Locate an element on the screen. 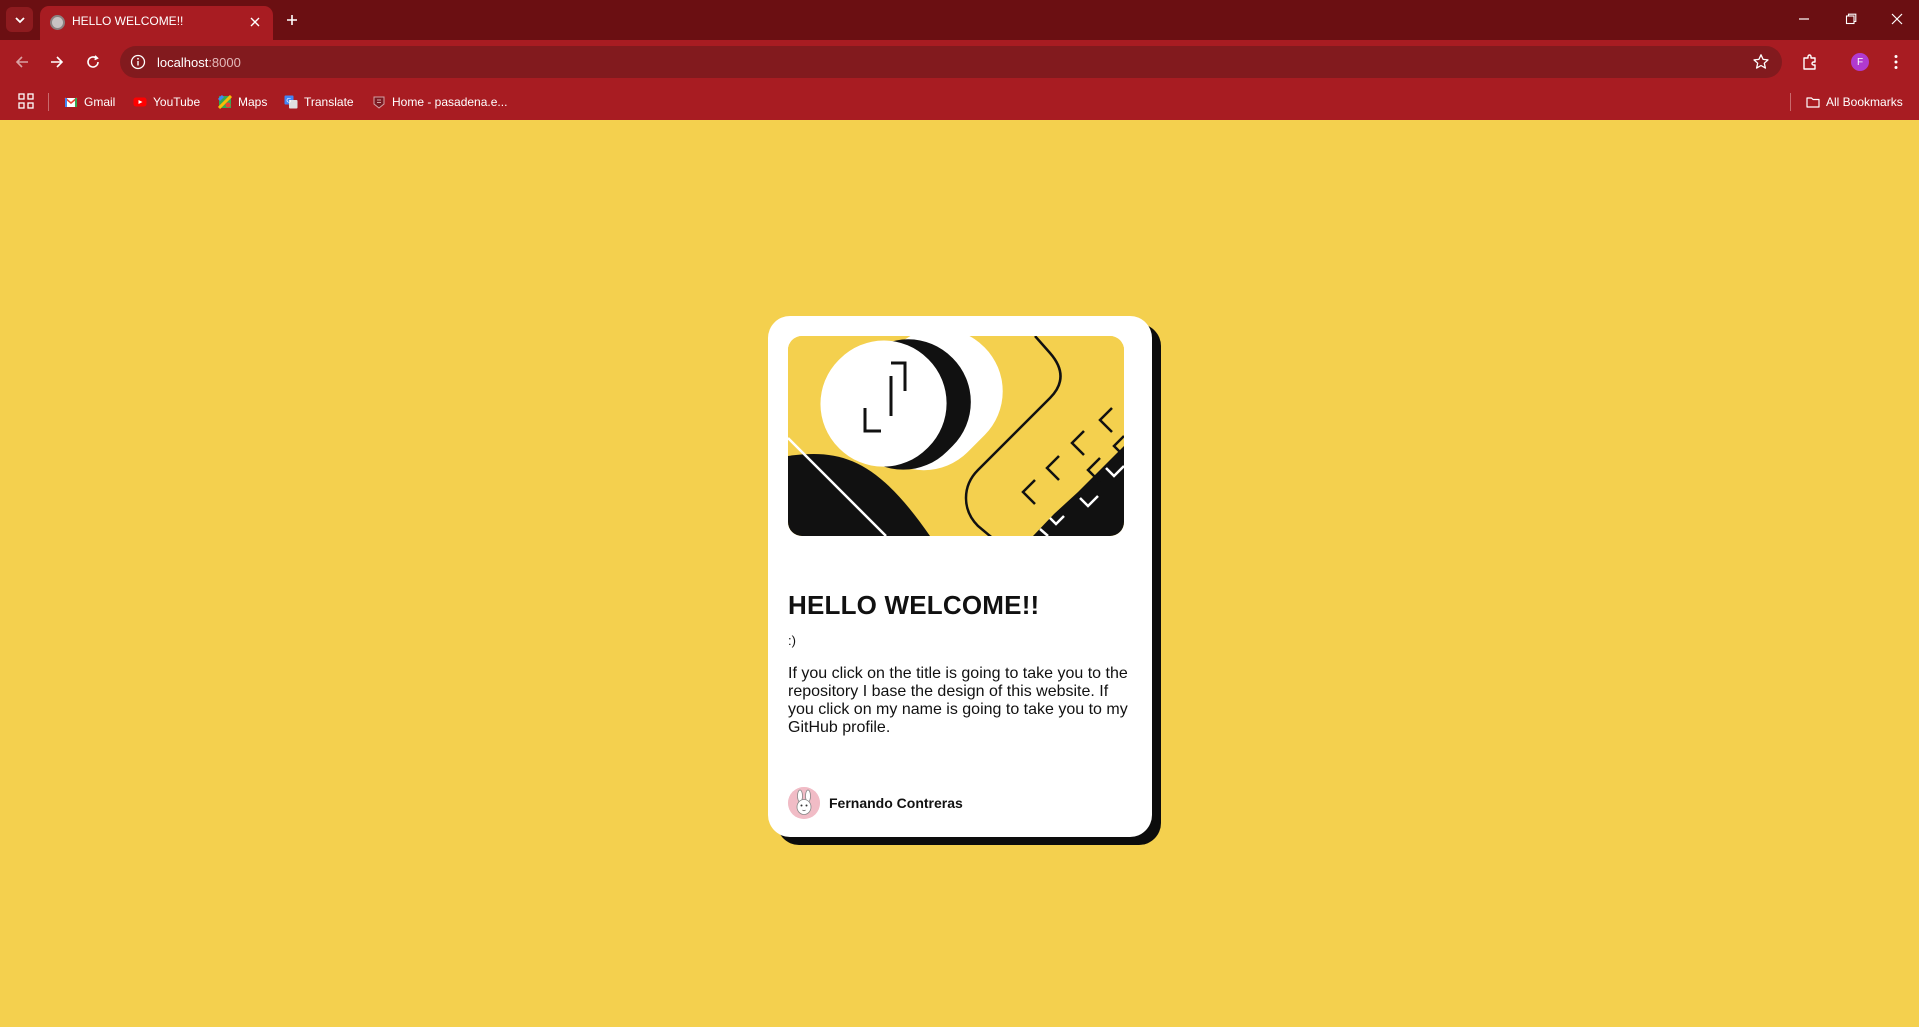 The height and width of the screenshot is (1027, 1919). bookmark-label: YouTube is located at coordinates (177, 102).